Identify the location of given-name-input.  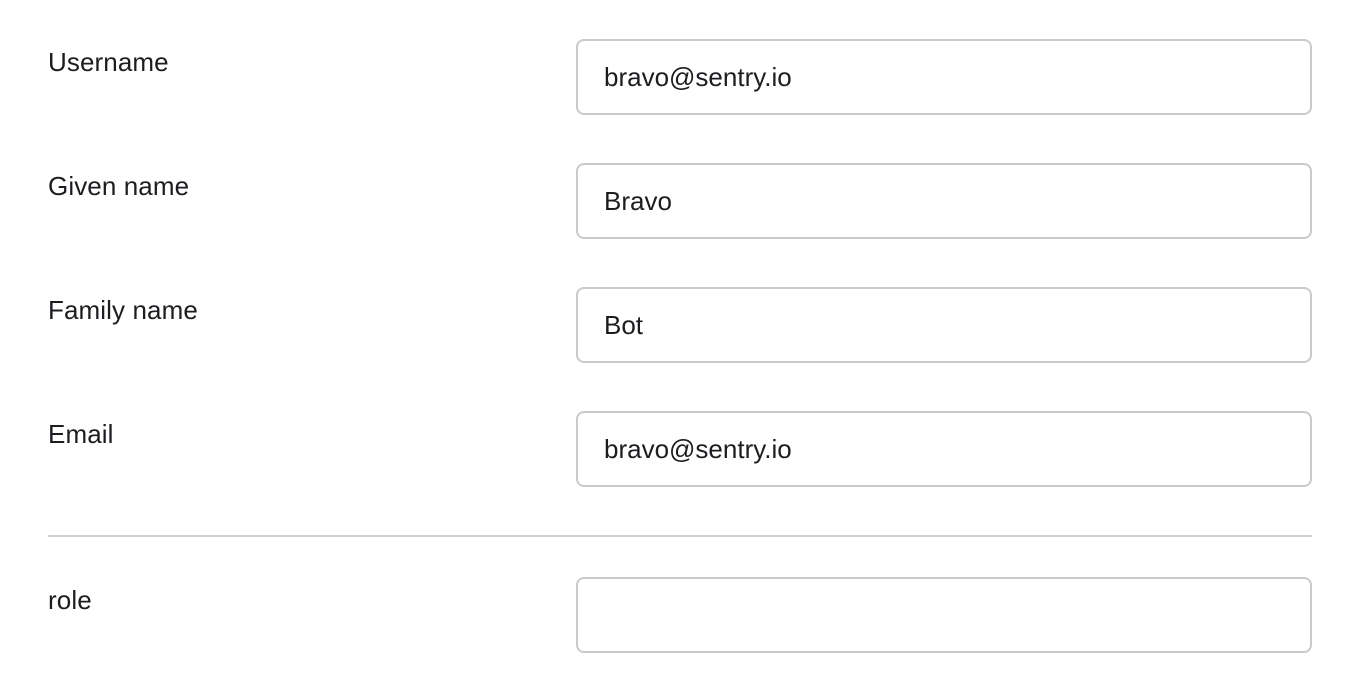
(944, 201).